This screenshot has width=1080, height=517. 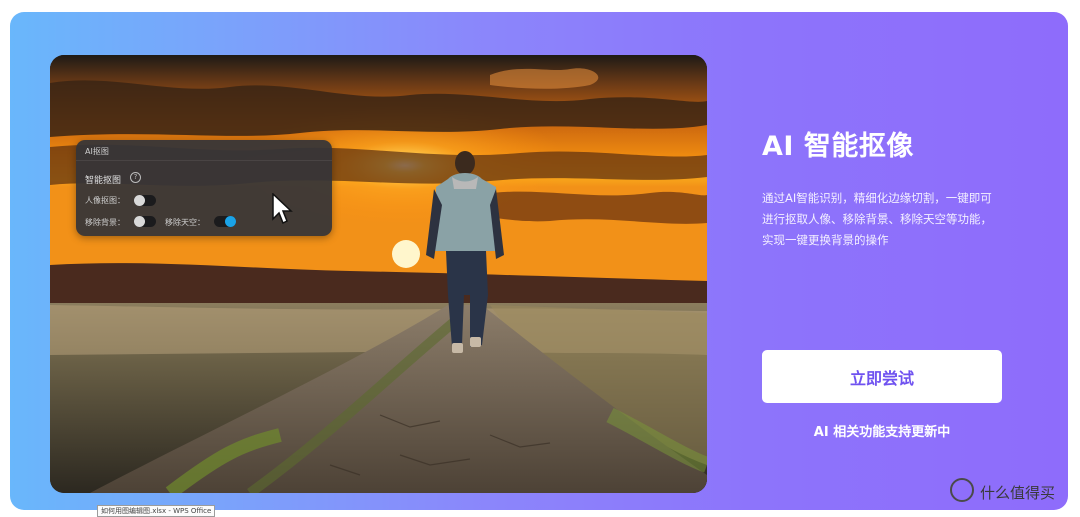 What do you see at coordinates (105, 200) in the screenshot?
I see `portrait-cutout-label: 人像抠图：` at bounding box center [105, 200].